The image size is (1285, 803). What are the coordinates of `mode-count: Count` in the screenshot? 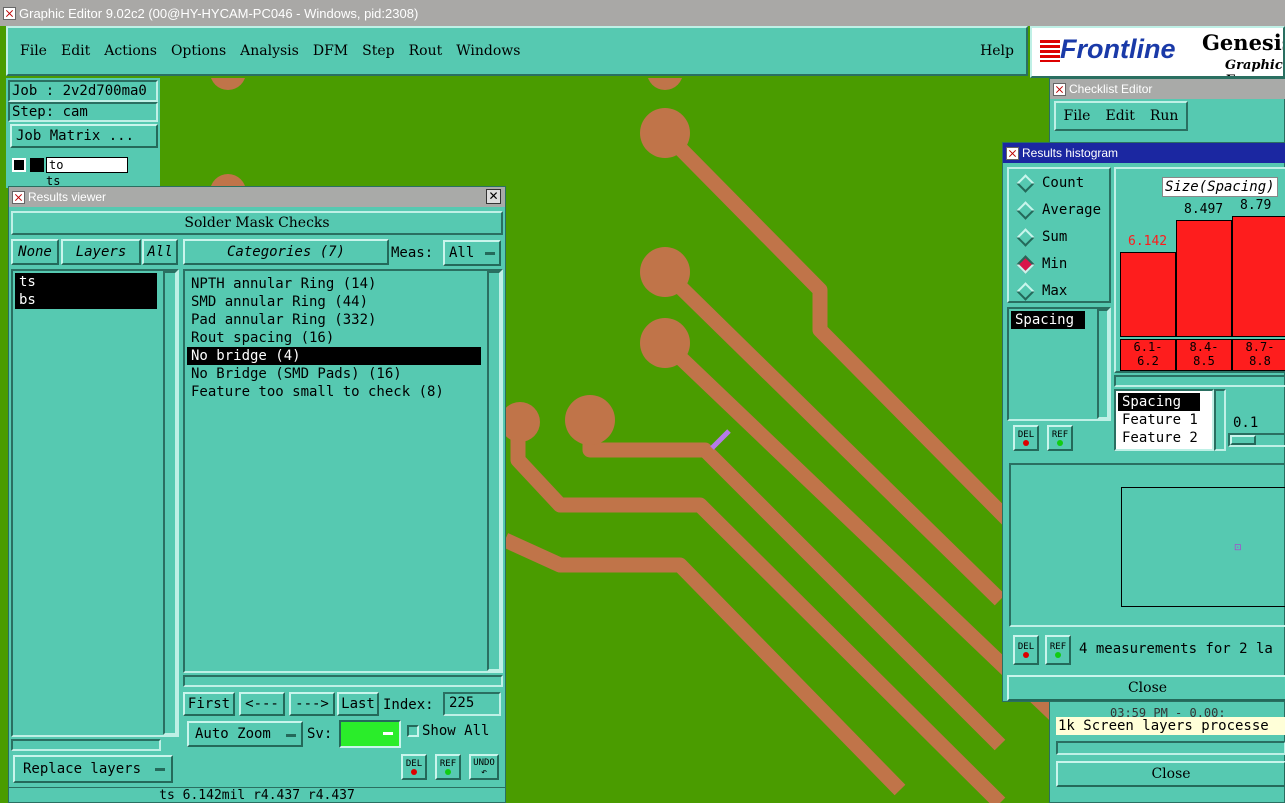 It's located at (1050, 183).